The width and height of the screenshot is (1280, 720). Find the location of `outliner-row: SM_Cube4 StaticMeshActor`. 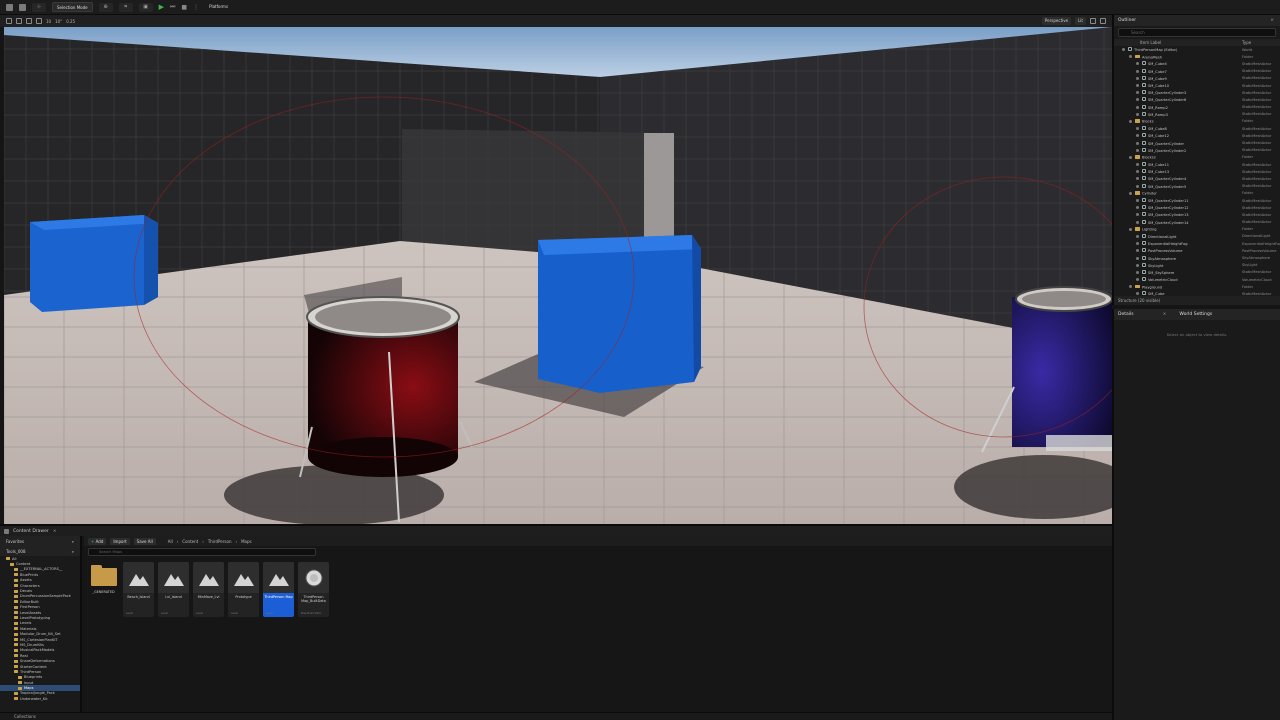

outliner-row: SM_Cube4 StaticMeshActor is located at coordinates (1197, 63).